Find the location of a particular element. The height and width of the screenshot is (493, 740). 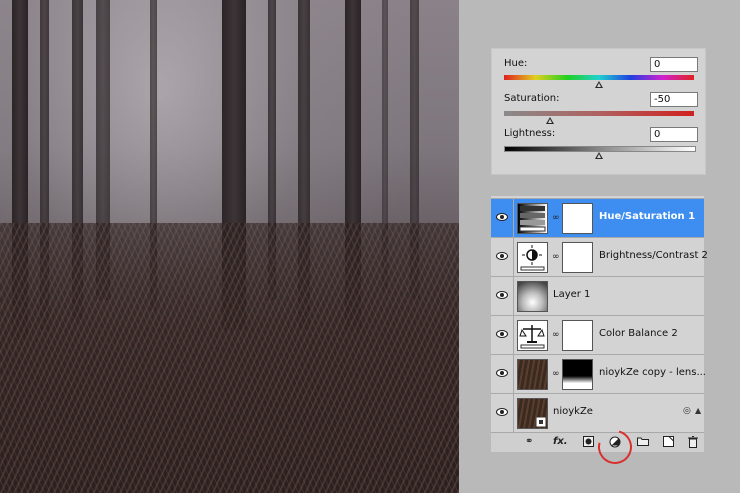

hue-input: 0 is located at coordinates (674, 64).